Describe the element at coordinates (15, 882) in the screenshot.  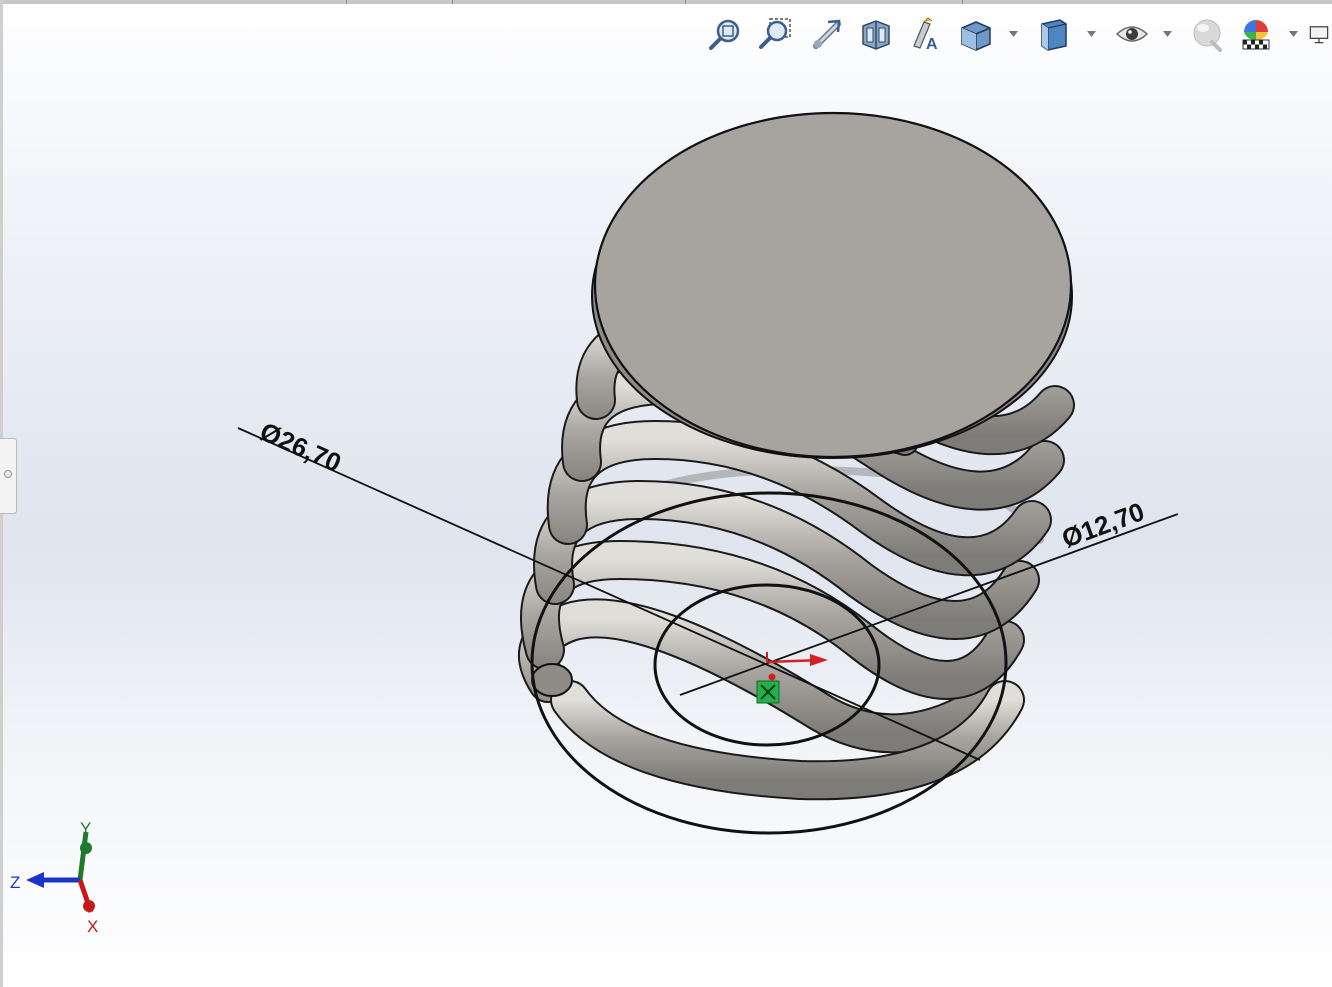
I see `triad-z-label: Z` at that location.